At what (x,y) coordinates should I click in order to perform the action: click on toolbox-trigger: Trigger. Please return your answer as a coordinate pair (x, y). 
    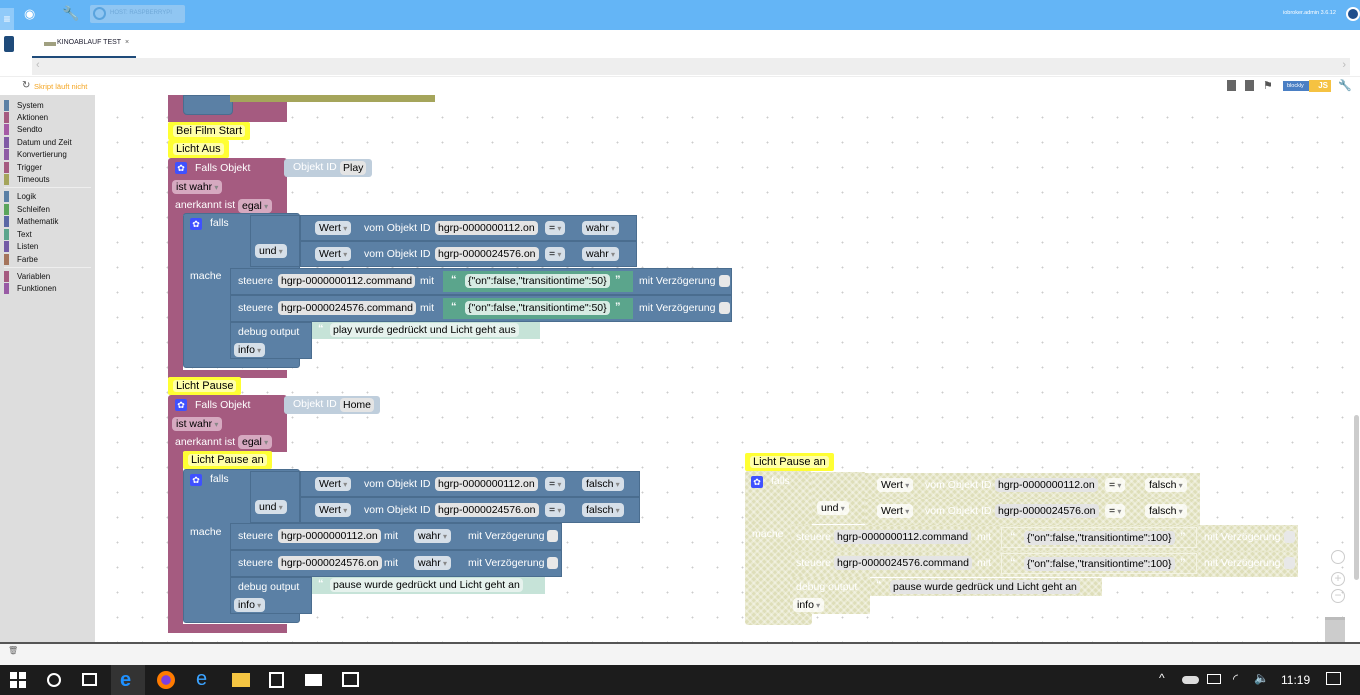
    Looking at the image, I should click on (23, 168).